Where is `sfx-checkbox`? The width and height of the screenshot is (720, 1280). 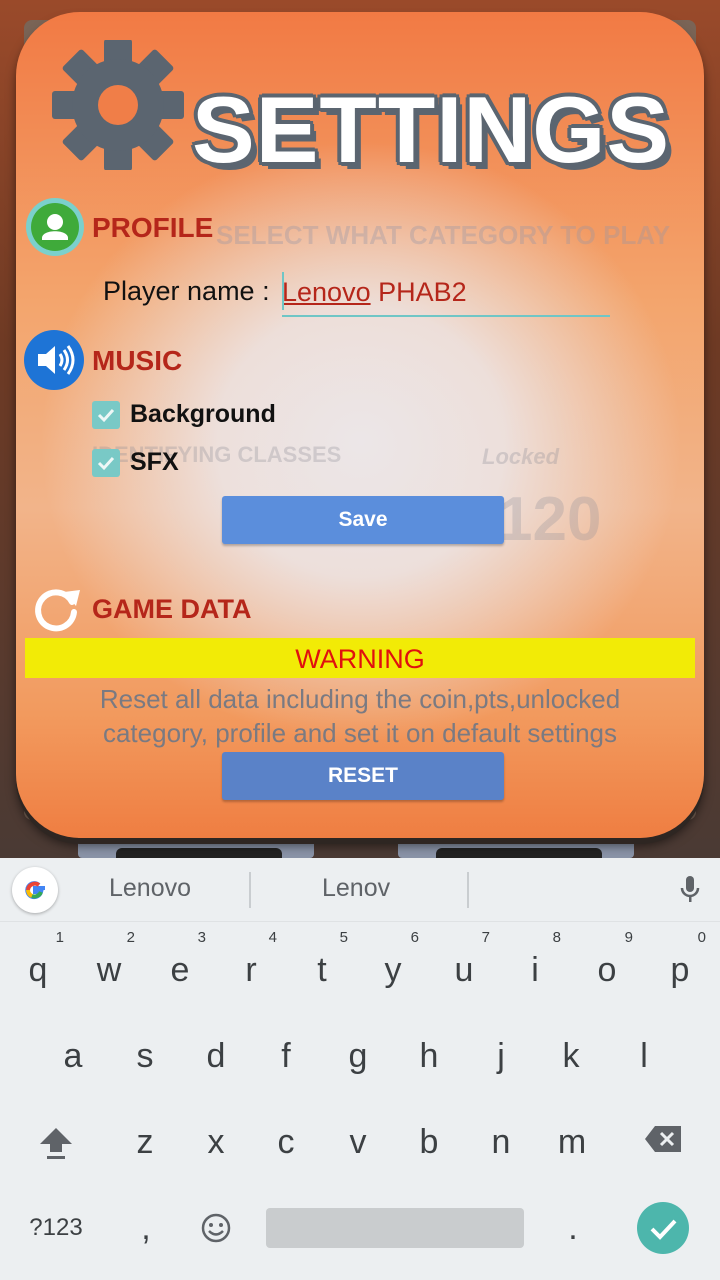 sfx-checkbox is located at coordinates (106, 463).